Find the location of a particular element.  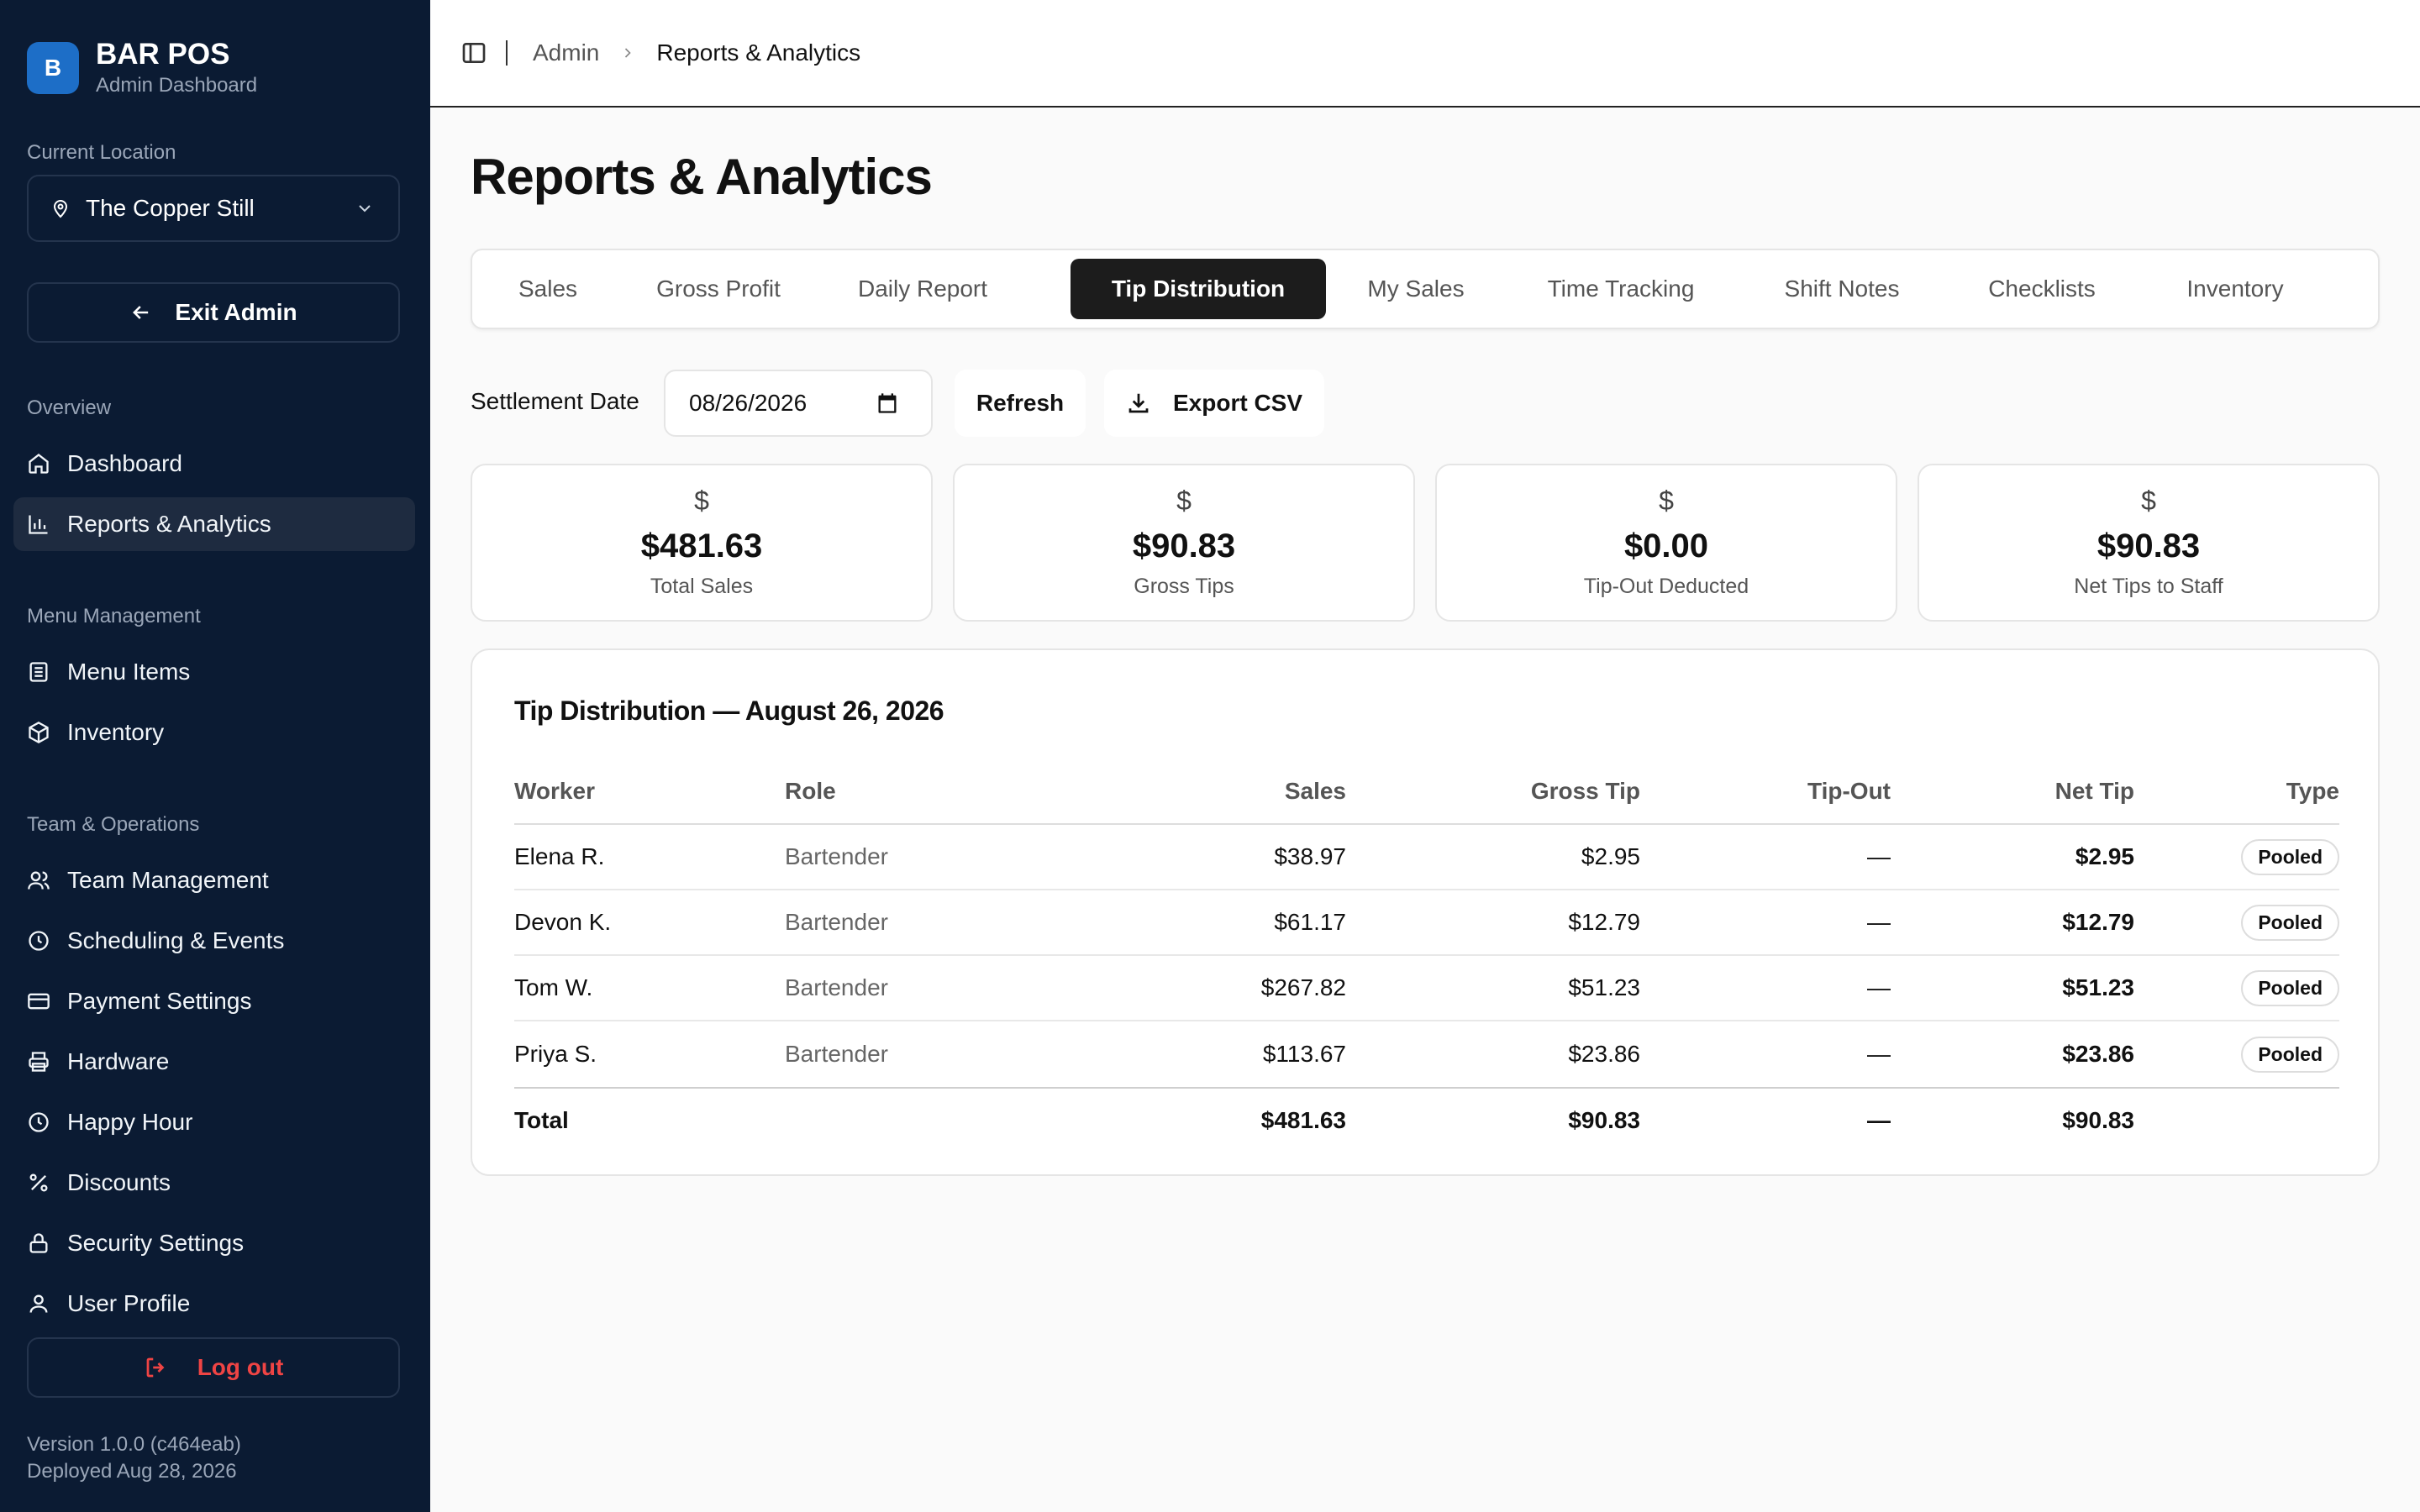

calendar-icon is located at coordinates (887, 403).